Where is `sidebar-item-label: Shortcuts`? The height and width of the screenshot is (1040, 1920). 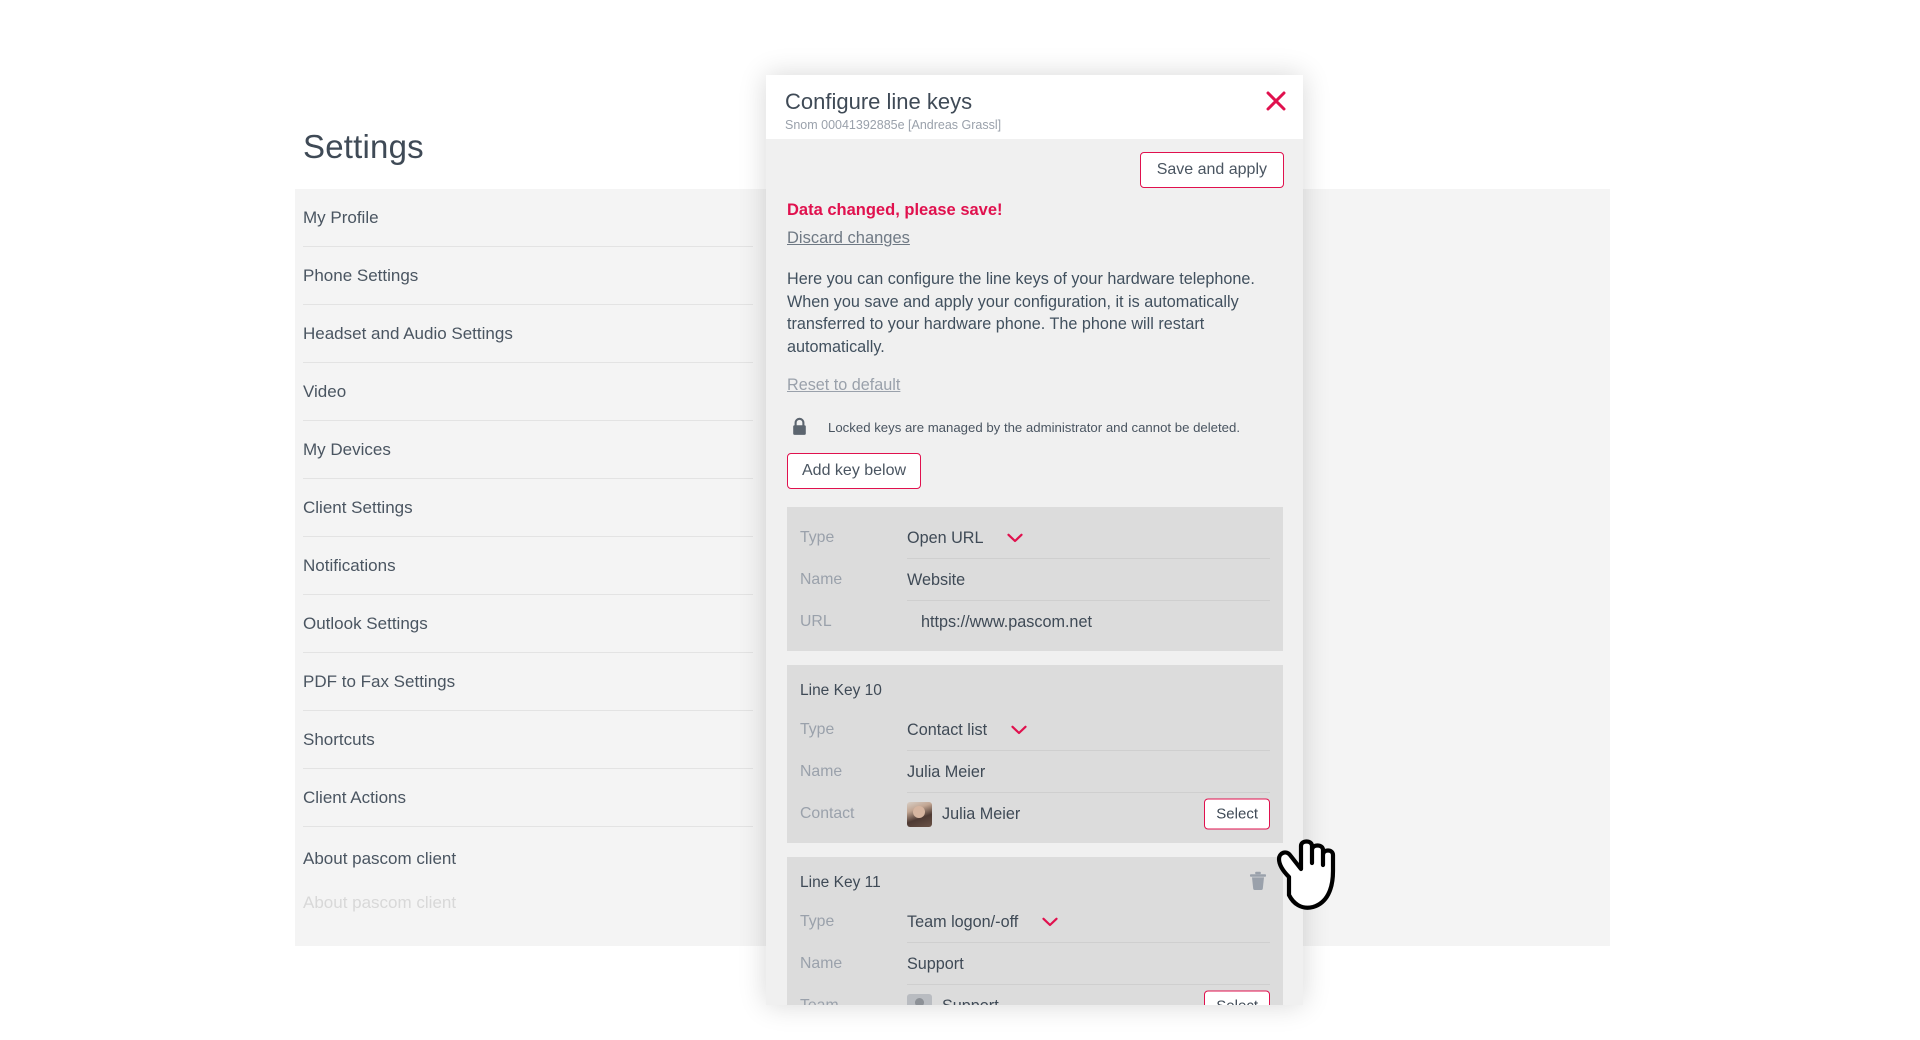 sidebar-item-label: Shortcuts is located at coordinates (339, 739).